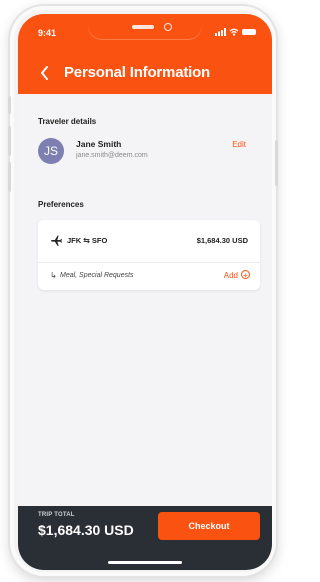 This screenshot has height=582, width=320. What do you see at coordinates (149, 262) in the screenshot?
I see `card-divider` at bounding box center [149, 262].